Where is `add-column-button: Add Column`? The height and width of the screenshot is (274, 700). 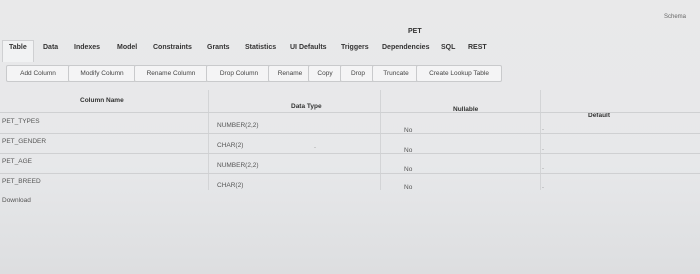 add-column-button: Add Column is located at coordinates (38, 73).